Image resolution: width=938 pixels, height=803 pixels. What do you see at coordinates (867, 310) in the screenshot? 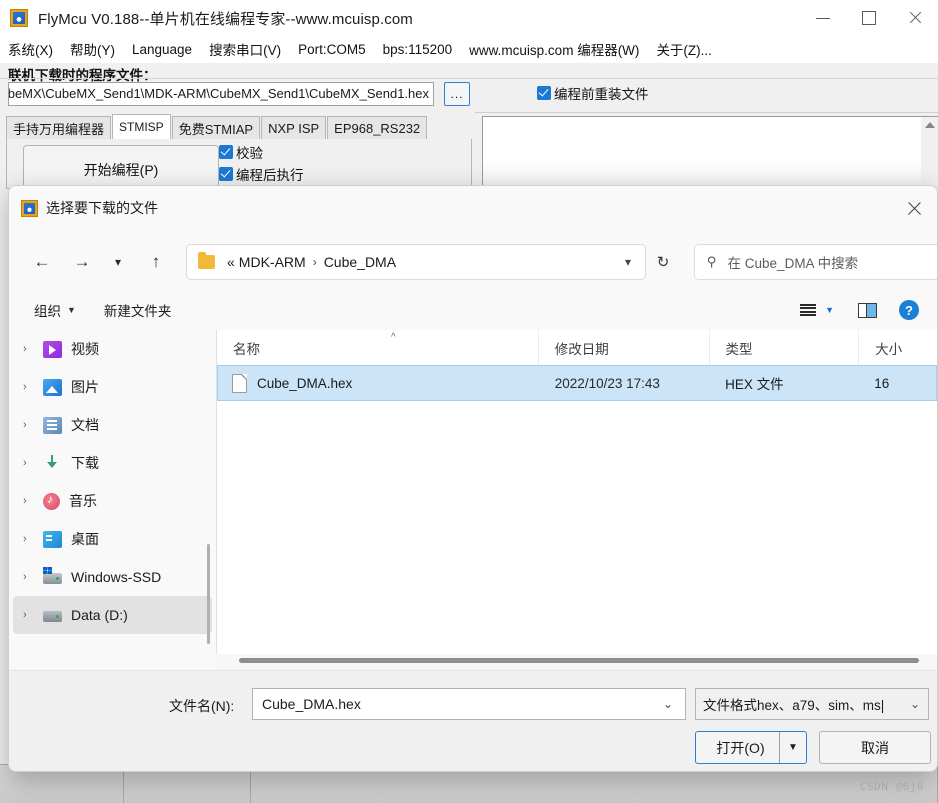
I see `preview-pane-icon` at bounding box center [867, 310].